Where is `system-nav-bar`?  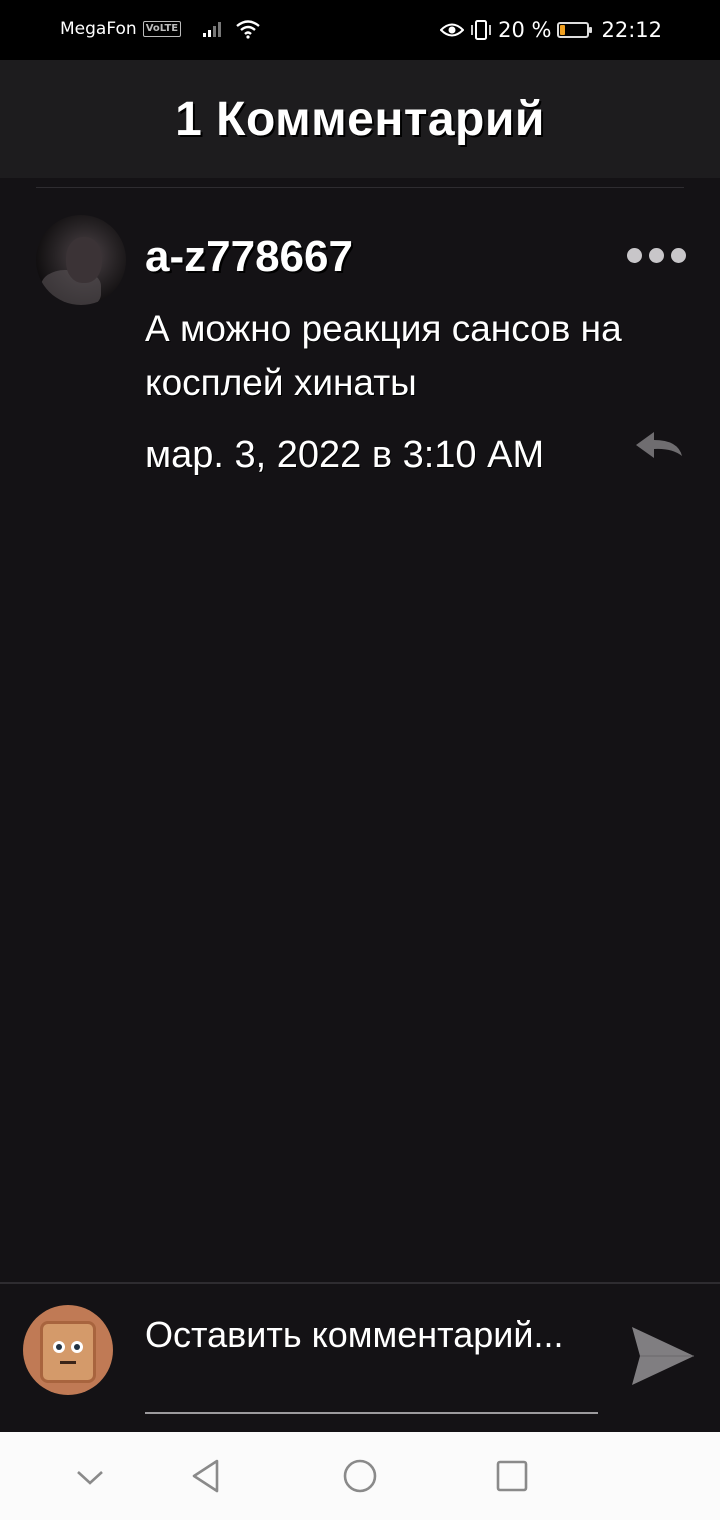
system-nav-bar is located at coordinates (360, 1476).